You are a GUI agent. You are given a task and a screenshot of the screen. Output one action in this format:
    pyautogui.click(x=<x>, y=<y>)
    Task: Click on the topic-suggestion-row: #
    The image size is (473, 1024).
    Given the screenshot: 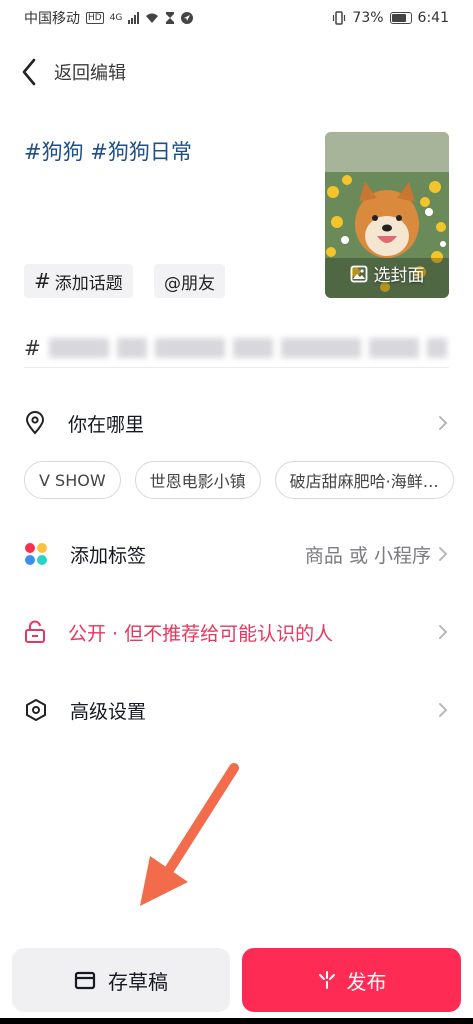 What is the action you would take?
    pyautogui.click(x=236, y=348)
    